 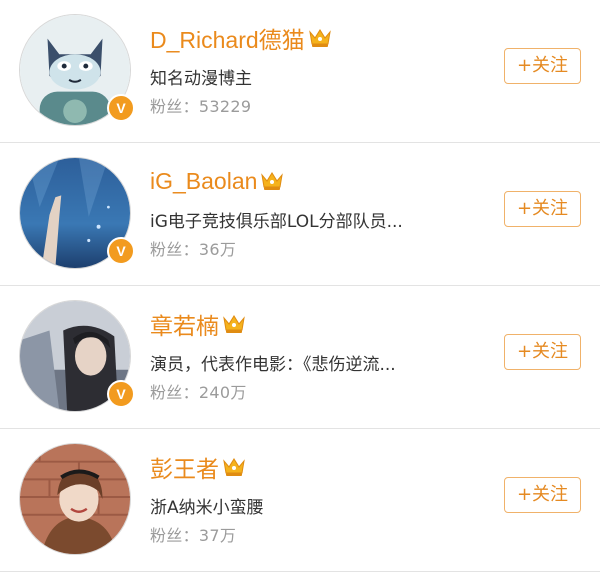 What do you see at coordinates (201, 79) in the screenshot?
I see `user-description: 知名动漫博主` at bounding box center [201, 79].